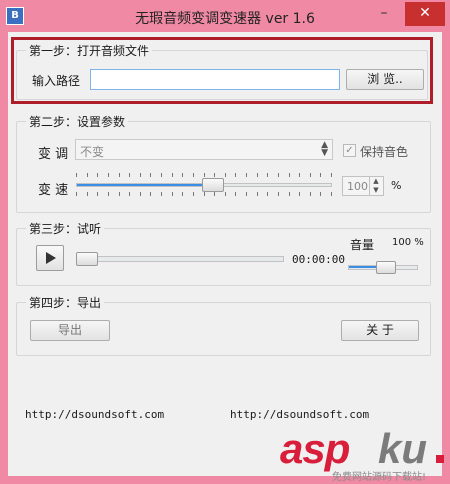 The image size is (450, 484). I want to click on spin-up-icon: ▲, so click(375, 181).